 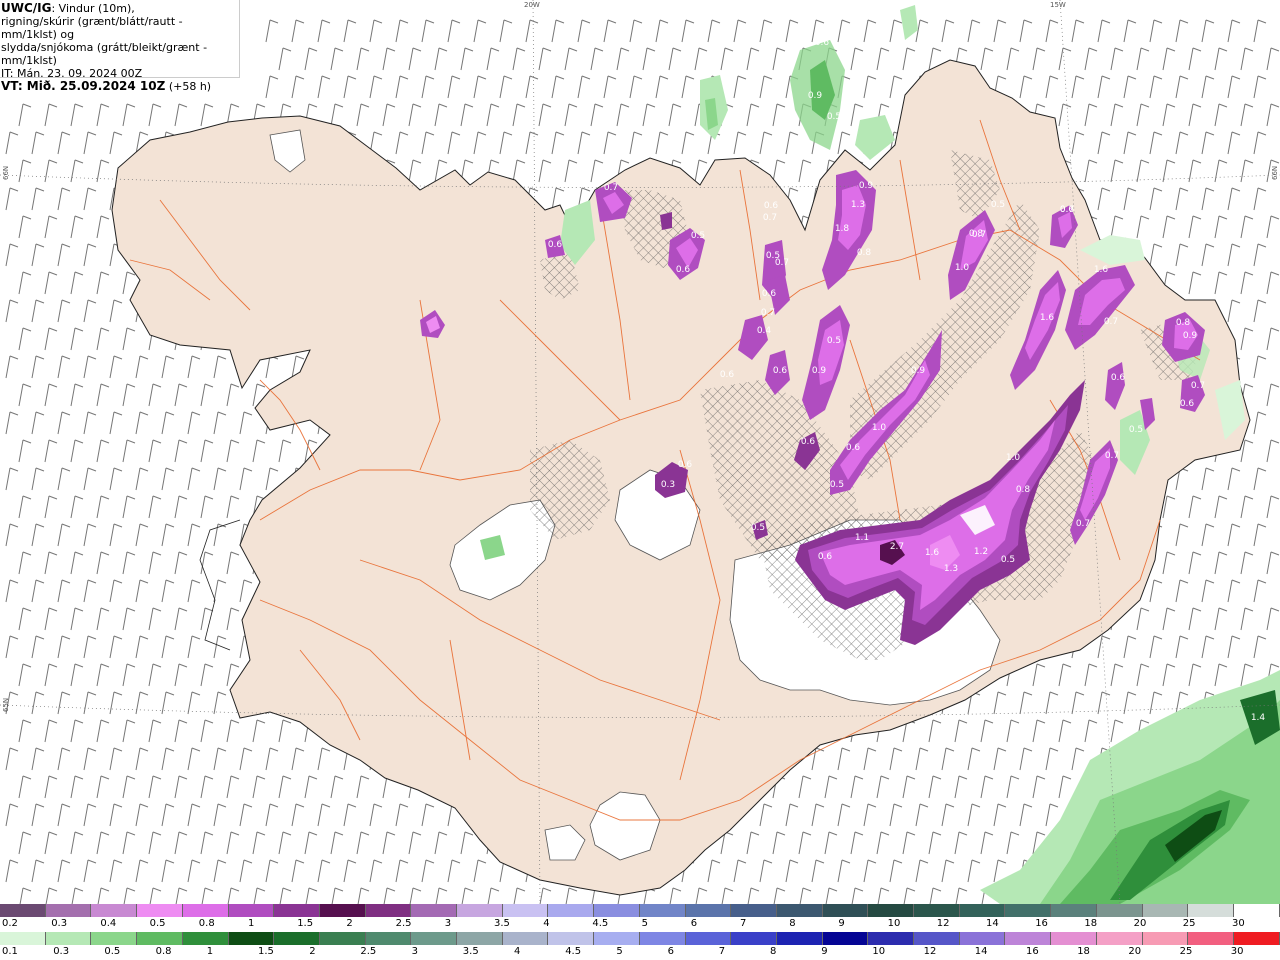 I want to click on legend-tick-label: 2.5, so click(x=368, y=951).